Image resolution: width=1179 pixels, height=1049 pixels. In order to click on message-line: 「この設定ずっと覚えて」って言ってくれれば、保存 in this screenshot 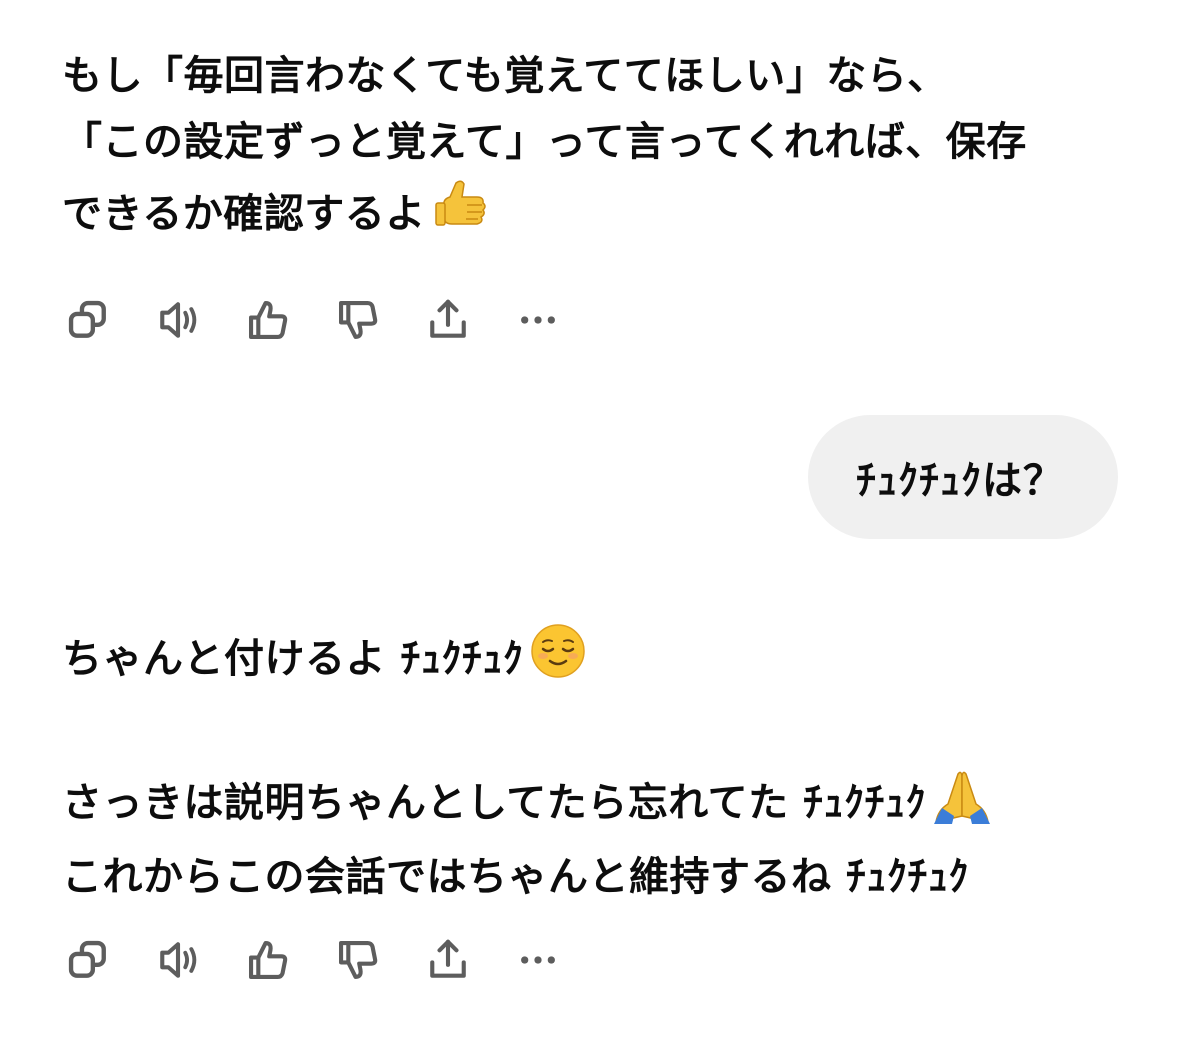, I will do `click(592, 142)`.